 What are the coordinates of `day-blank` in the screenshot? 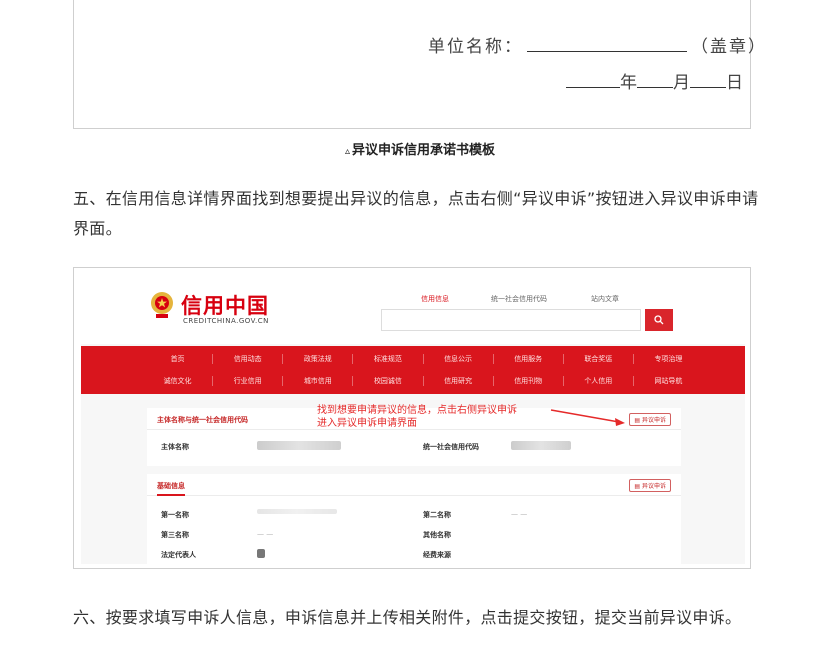 It's located at (708, 80).